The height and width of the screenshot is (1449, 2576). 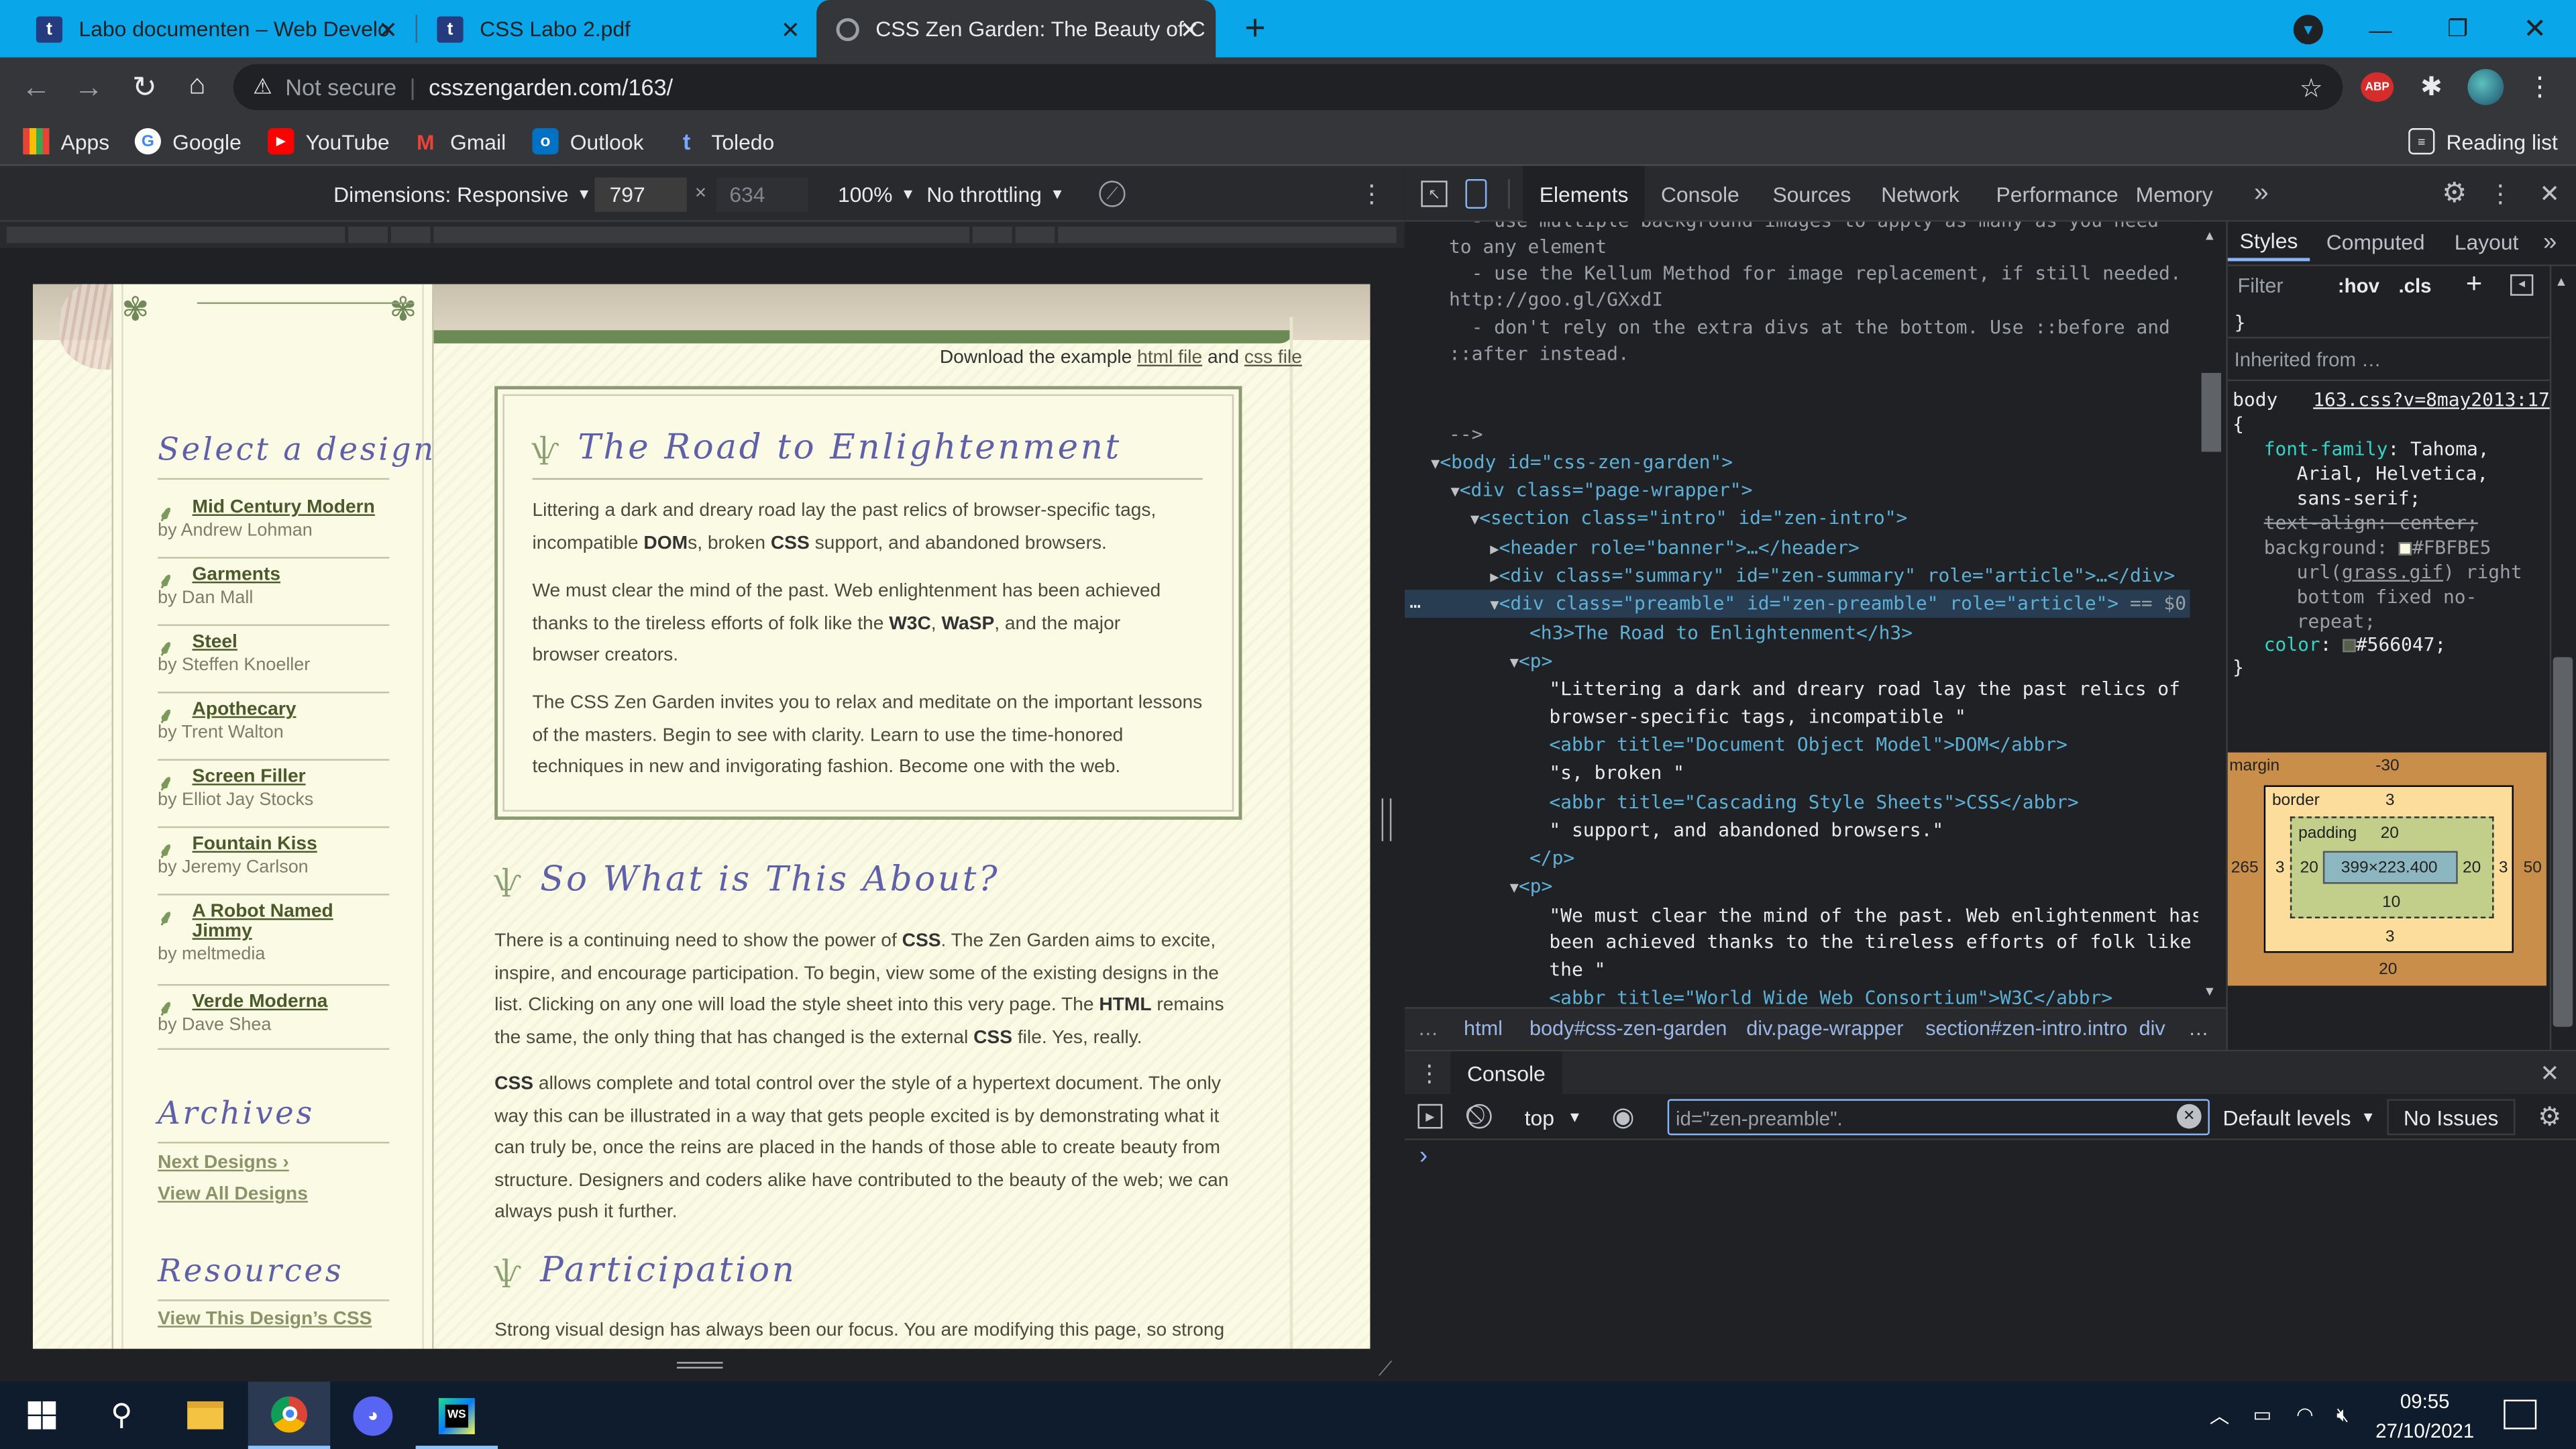 I want to click on close-window-button: ✕, so click(x=2535, y=29).